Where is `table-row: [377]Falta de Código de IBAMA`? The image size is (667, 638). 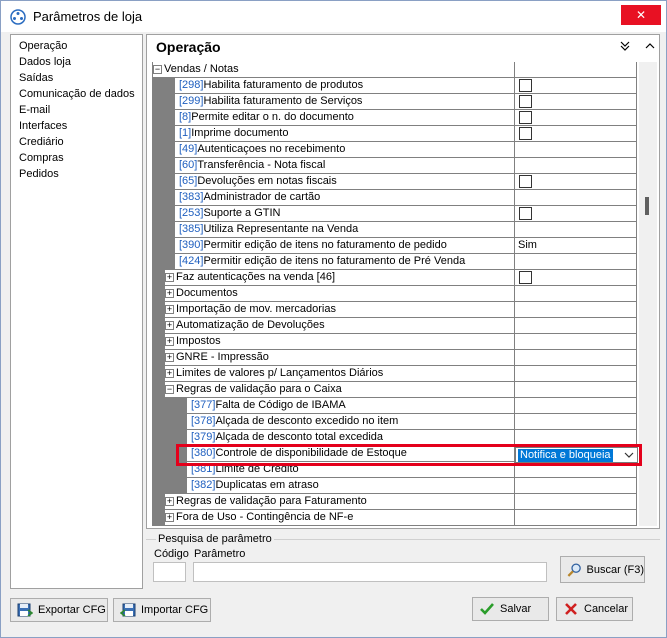 table-row: [377]Falta de Código de IBAMA is located at coordinates (394, 406).